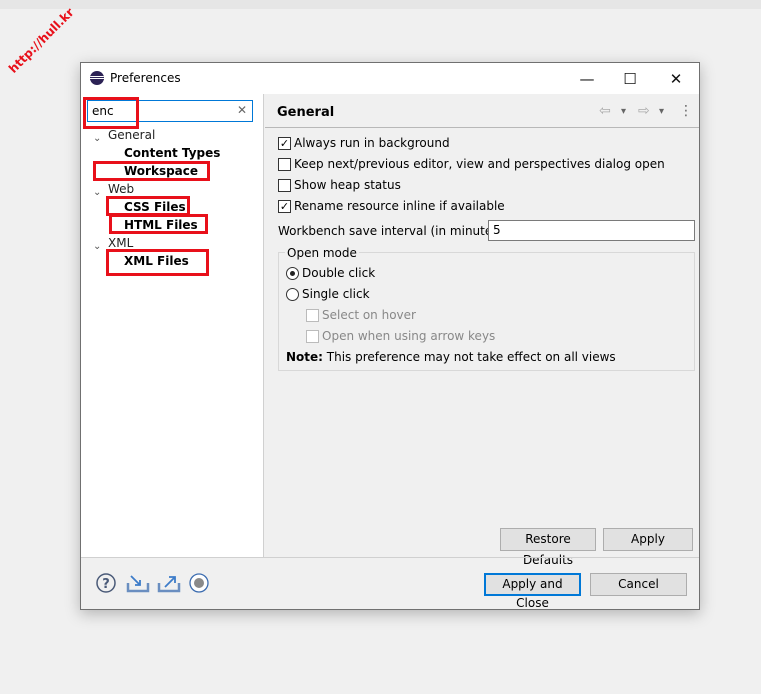  I want to click on keep-dialog-checkbox, so click(284, 164).